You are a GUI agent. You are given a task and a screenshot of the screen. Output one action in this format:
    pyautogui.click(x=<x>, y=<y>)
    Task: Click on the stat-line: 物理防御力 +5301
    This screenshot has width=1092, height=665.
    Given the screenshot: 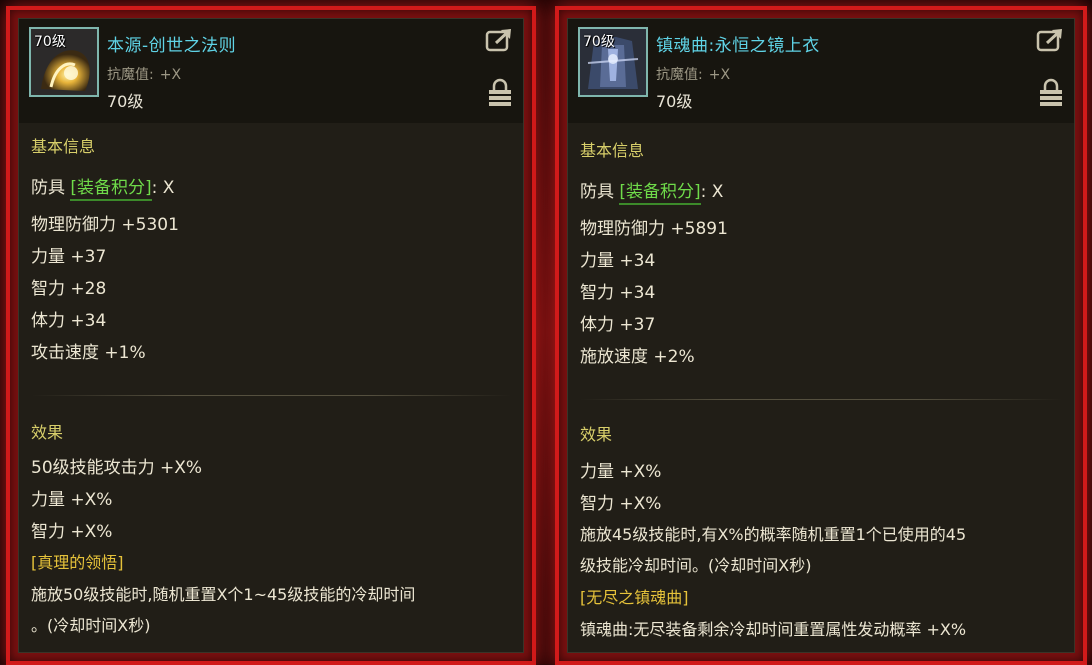 What is the action you would take?
    pyautogui.click(x=105, y=225)
    